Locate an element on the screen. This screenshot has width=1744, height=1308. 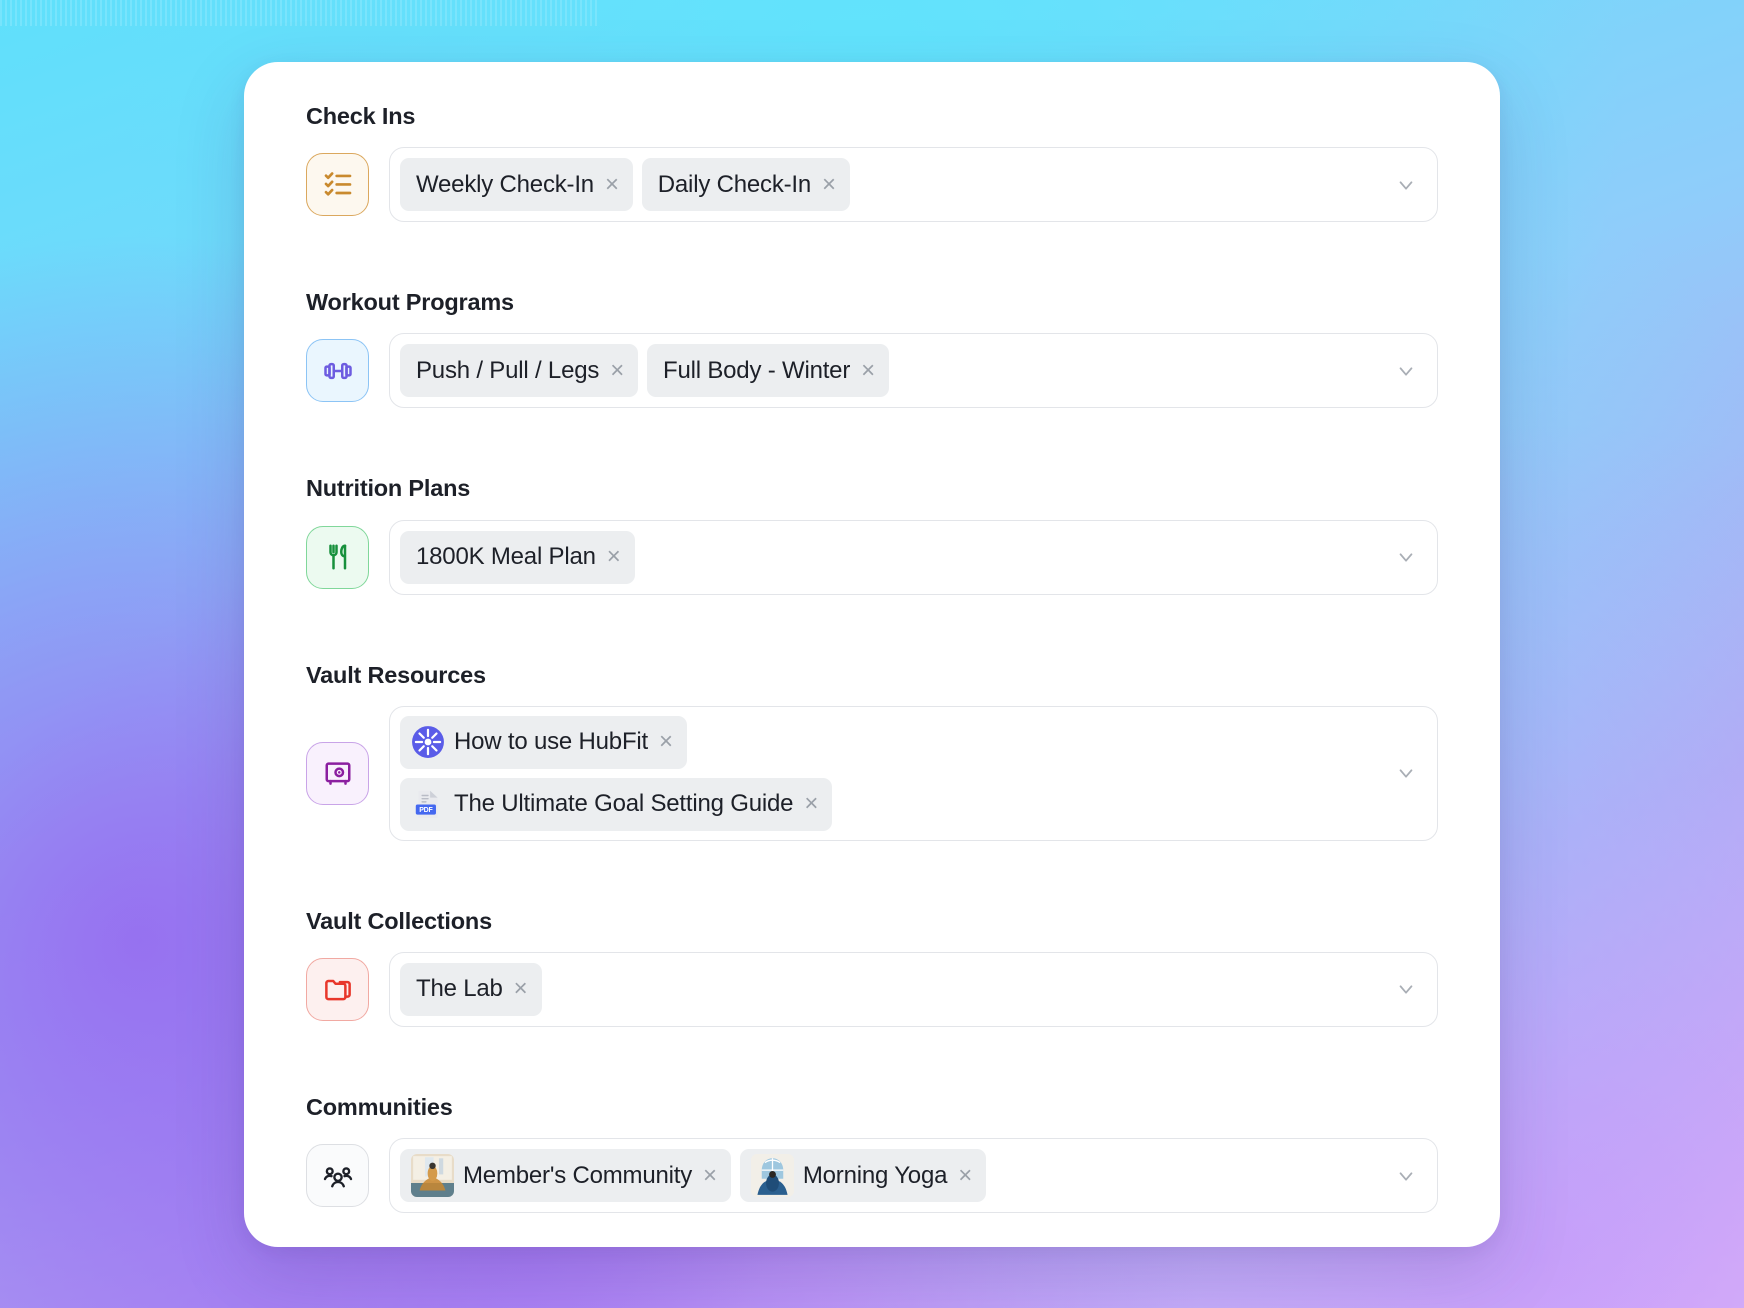
background-texture is located at coordinates (300, 13).